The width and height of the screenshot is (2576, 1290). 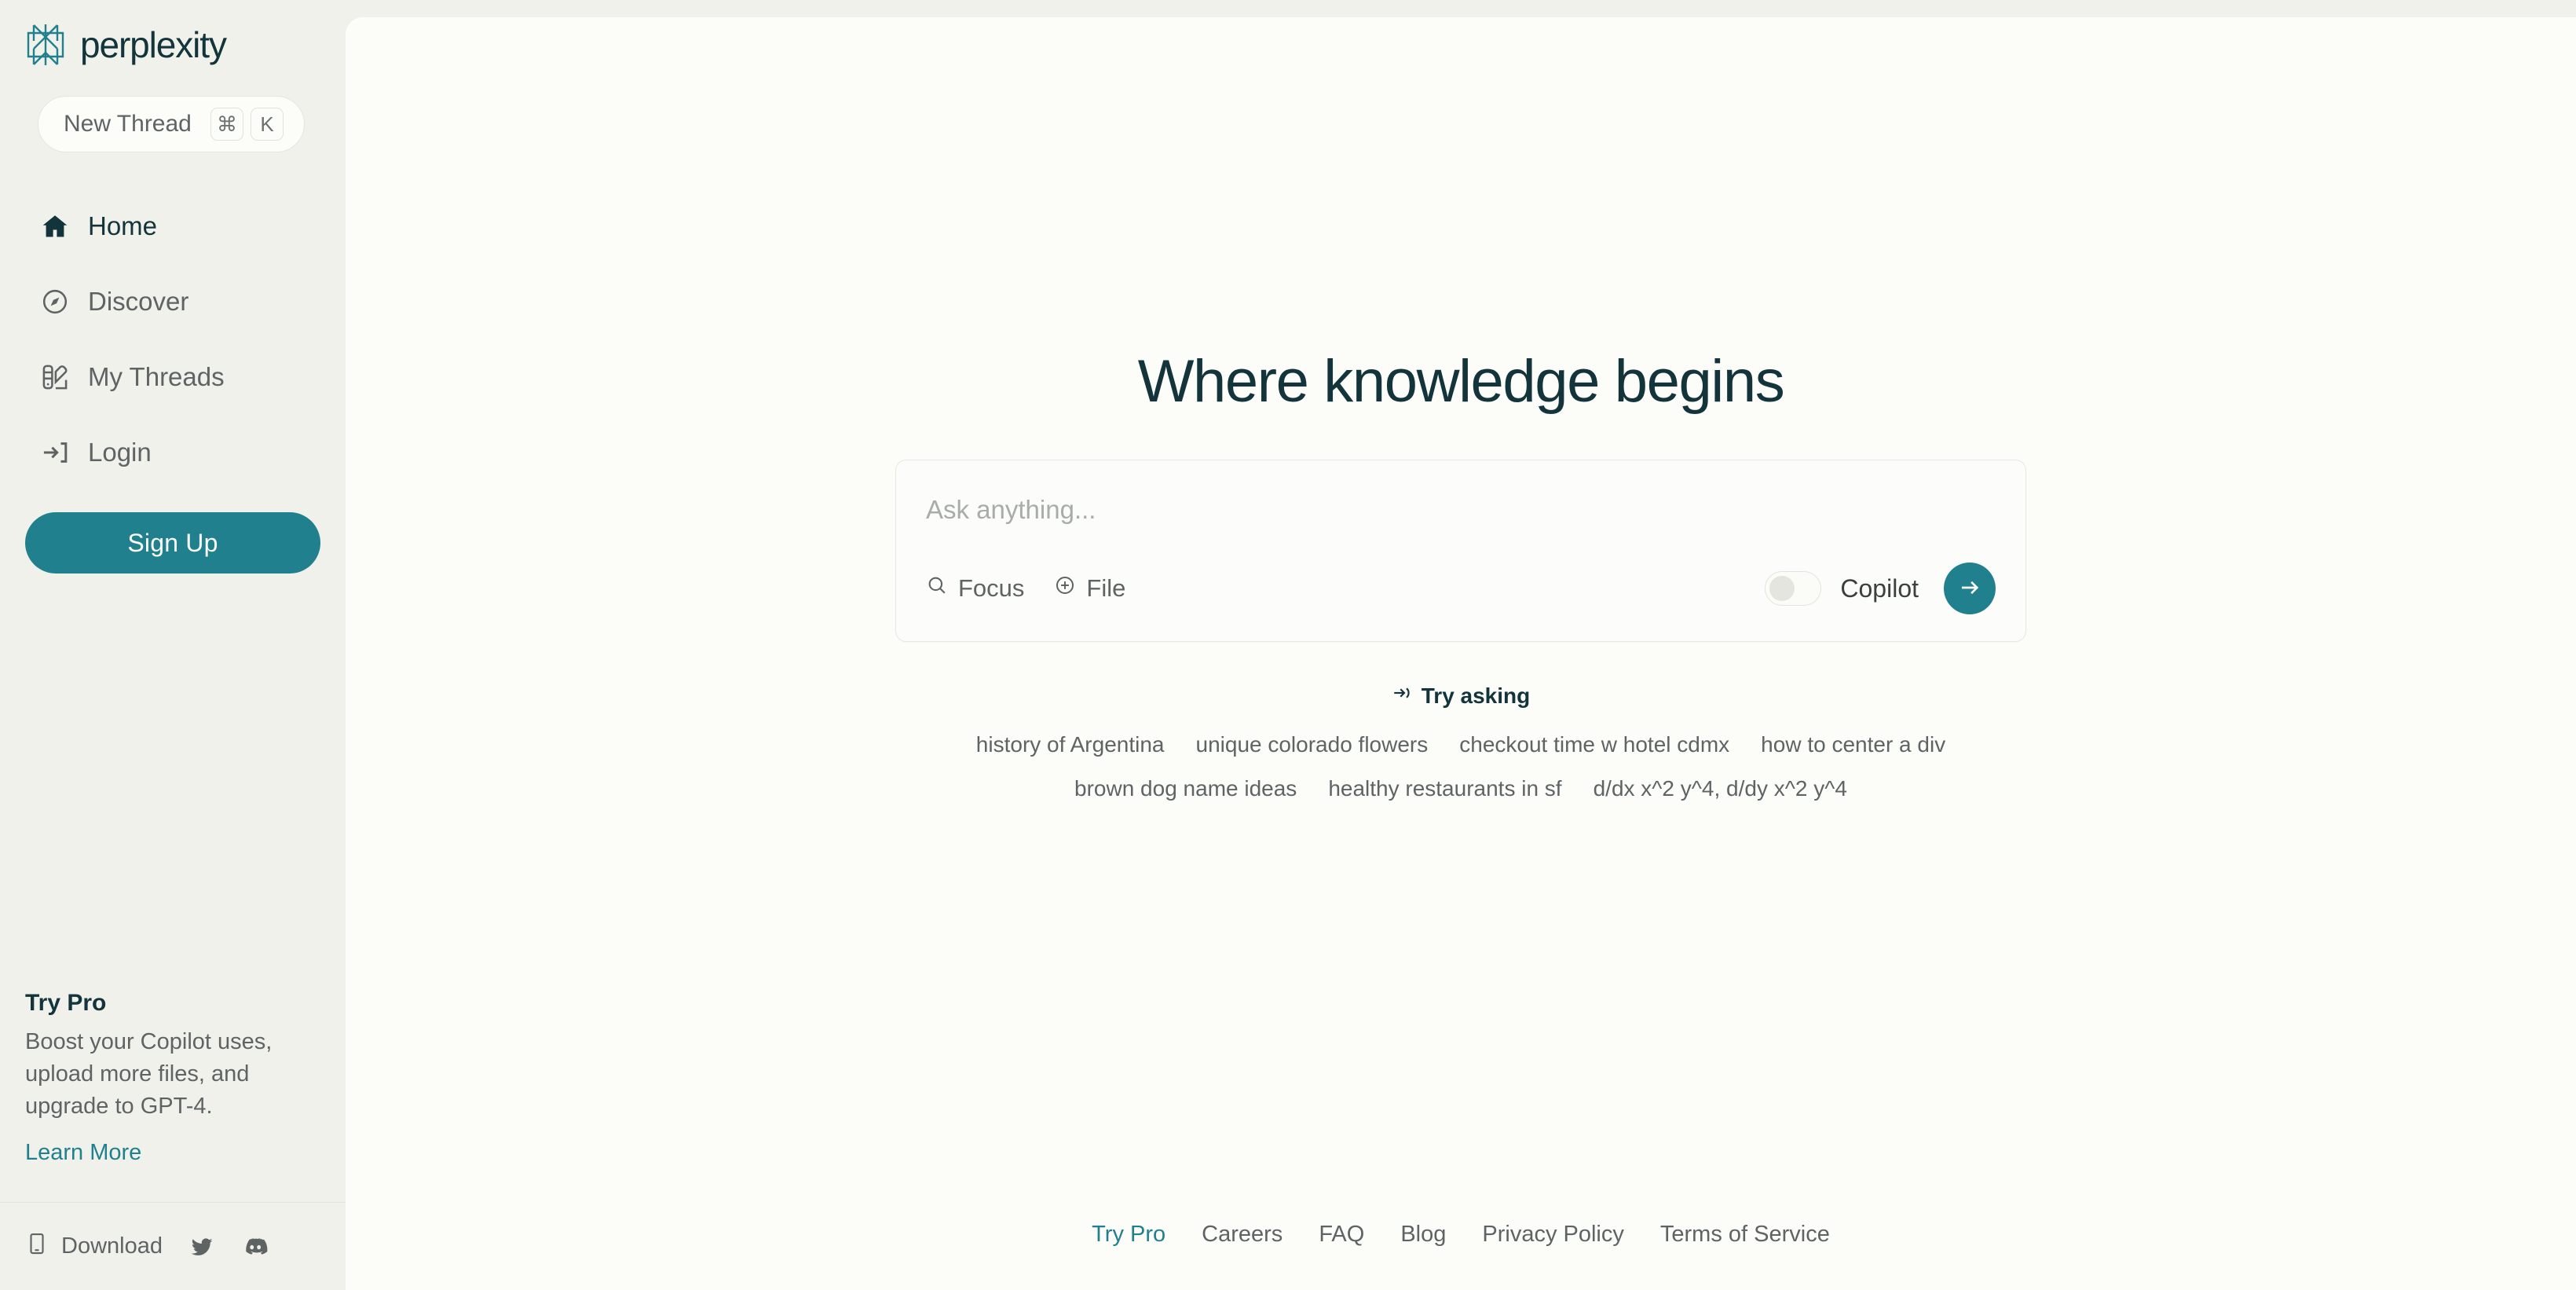 What do you see at coordinates (227, 124) in the screenshot?
I see `kbd-command: ⌘` at bounding box center [227, 124].